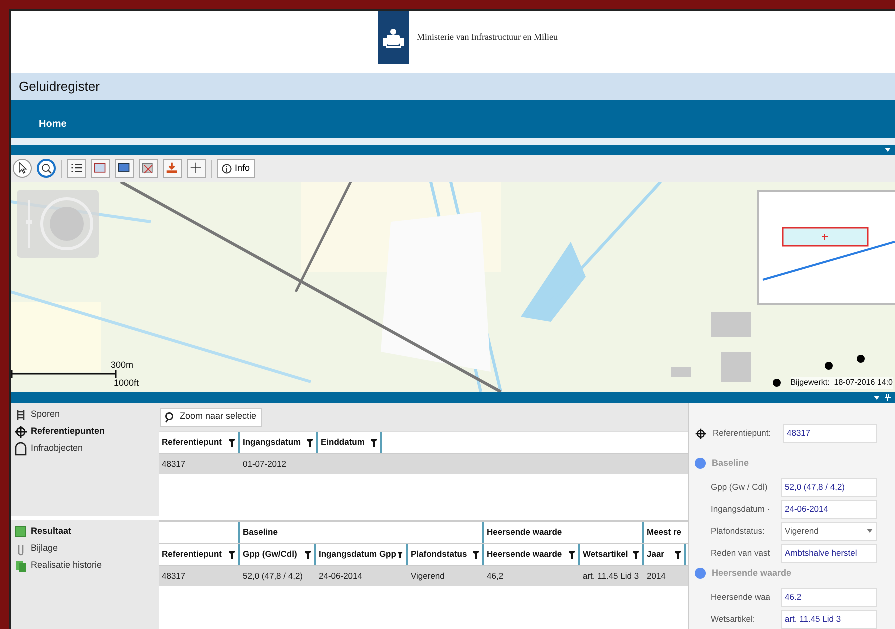 The width and height of the screenshot is (895, 629). I want to click on zoom-to-selection-button: Zoom naar selectie, so click(211, 417).